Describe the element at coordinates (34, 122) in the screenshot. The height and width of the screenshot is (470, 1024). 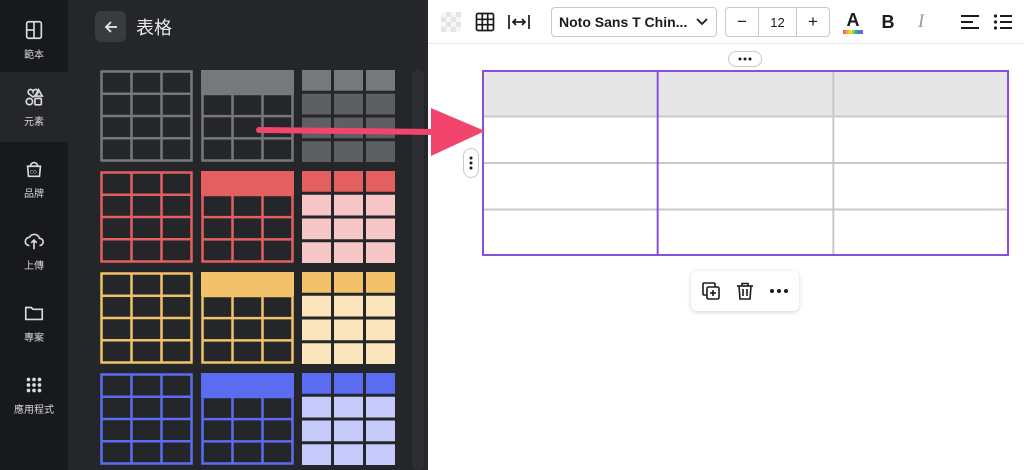
I see `rail-label: 元素` at that location.